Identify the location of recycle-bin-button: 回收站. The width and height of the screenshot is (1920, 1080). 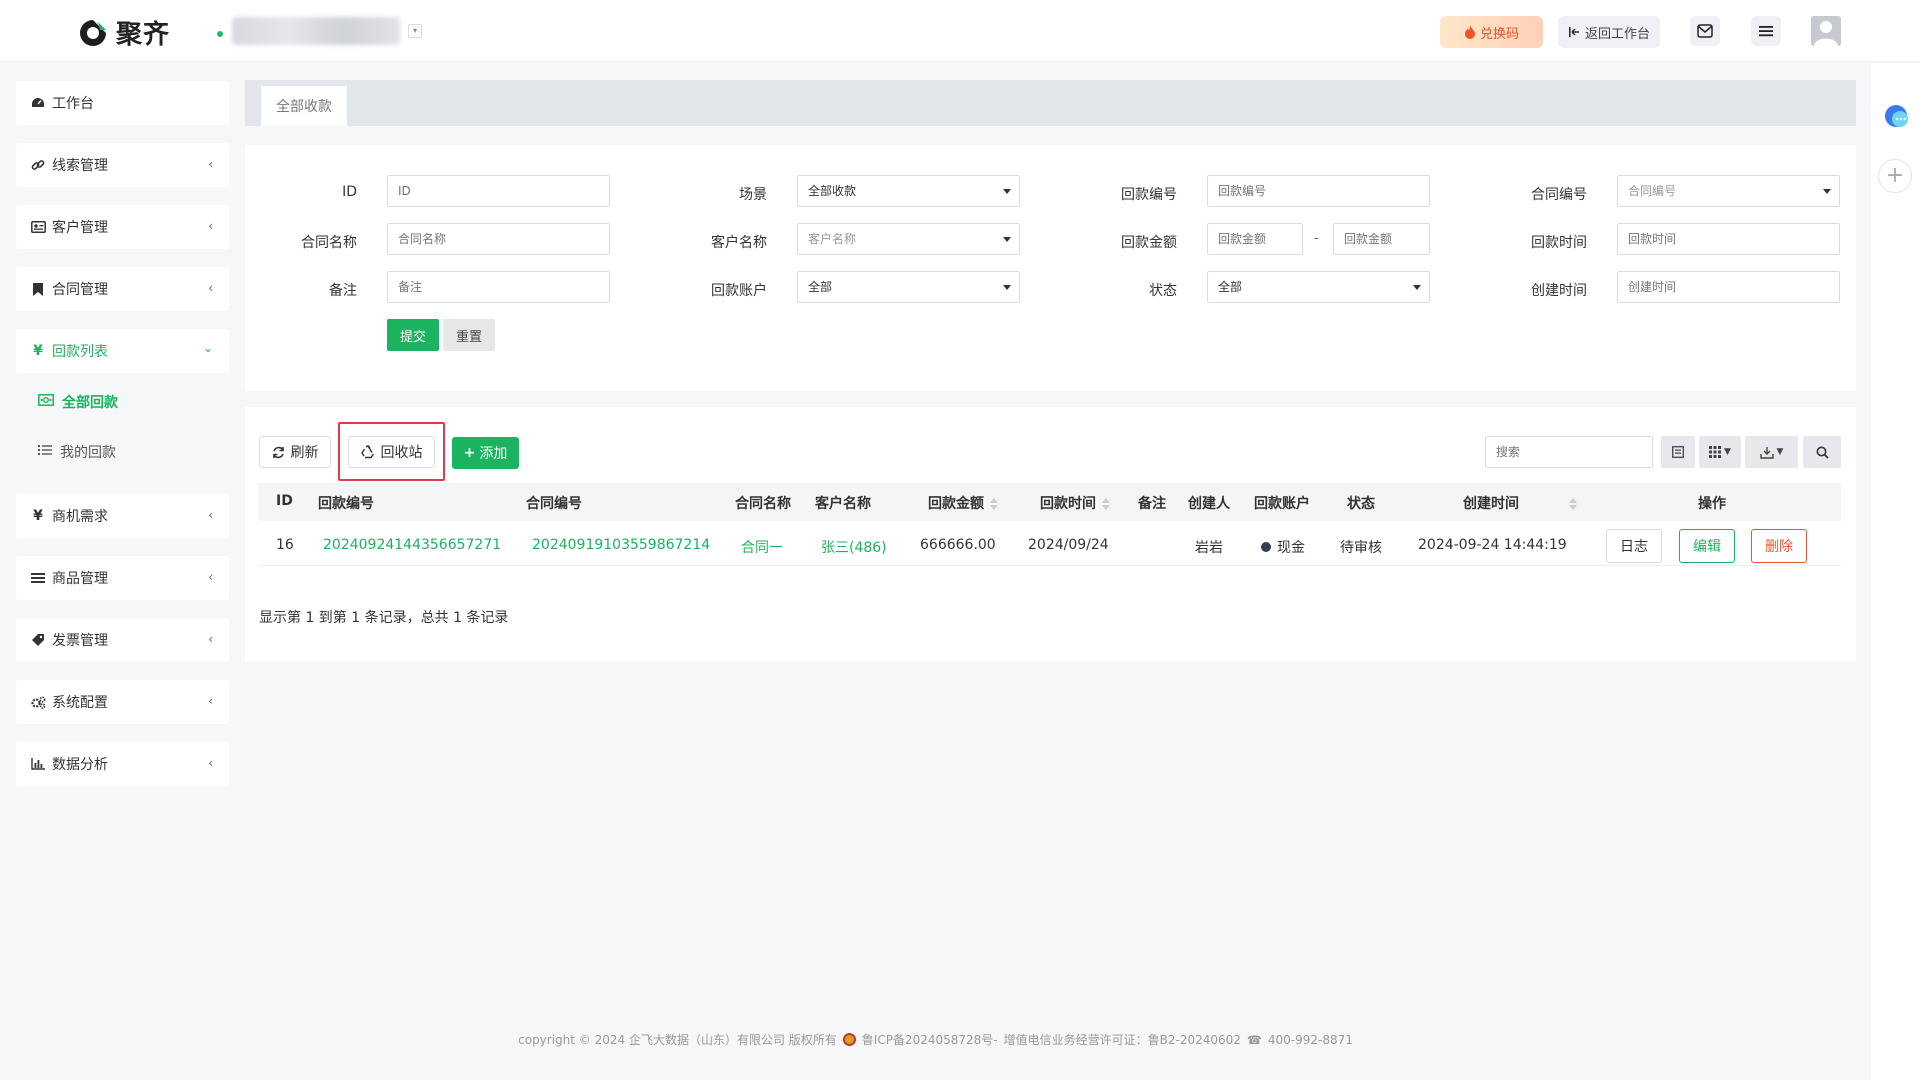
(391, 452).